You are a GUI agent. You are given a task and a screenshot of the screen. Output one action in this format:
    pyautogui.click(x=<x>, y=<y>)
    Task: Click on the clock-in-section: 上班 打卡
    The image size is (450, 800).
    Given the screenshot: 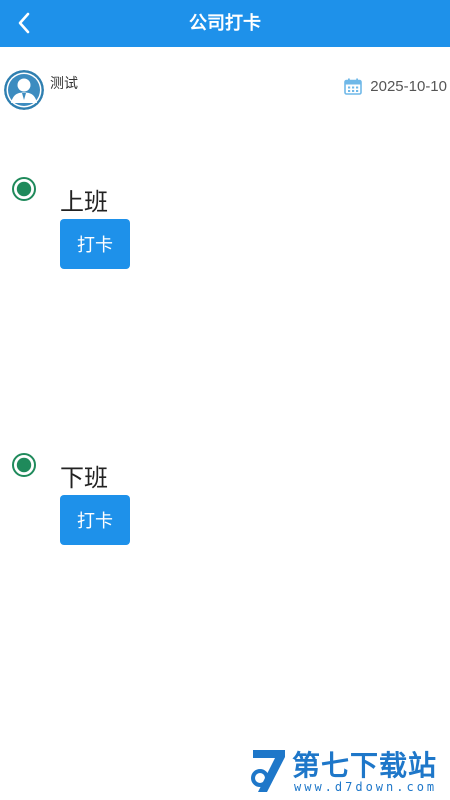 What is the action you would take?
    pyautogui.click(x=225, y=220)
    